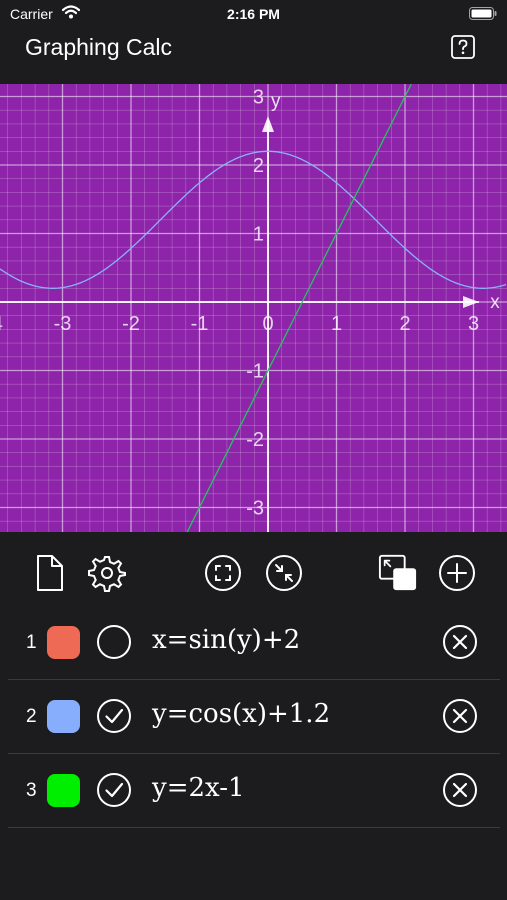 This screenshot has width=507, height=900. Describe the element at coordinates (276, 101) in the screenshot. I see `y-axis-label: y` at that location.